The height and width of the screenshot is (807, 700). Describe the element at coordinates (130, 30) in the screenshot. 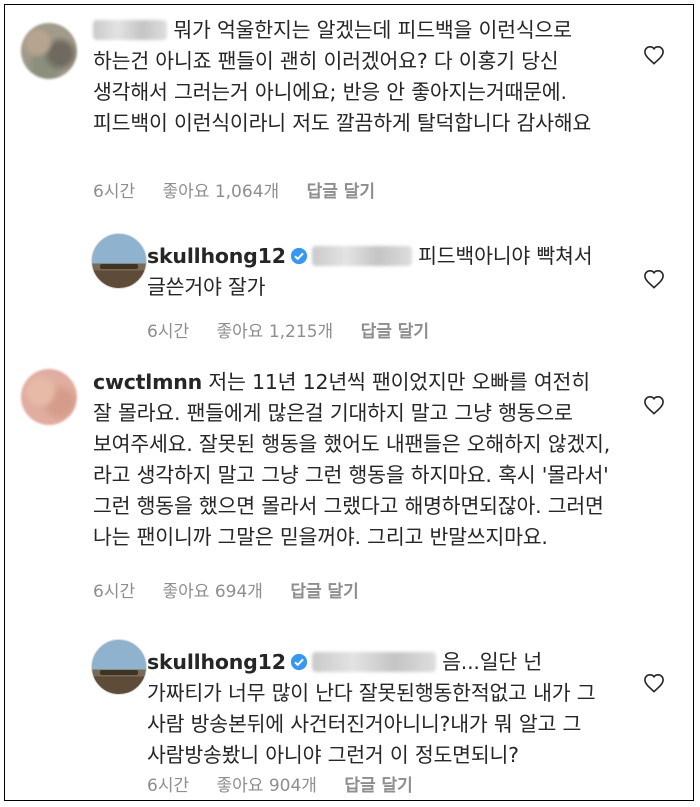

I see `blurred-username` at that location.